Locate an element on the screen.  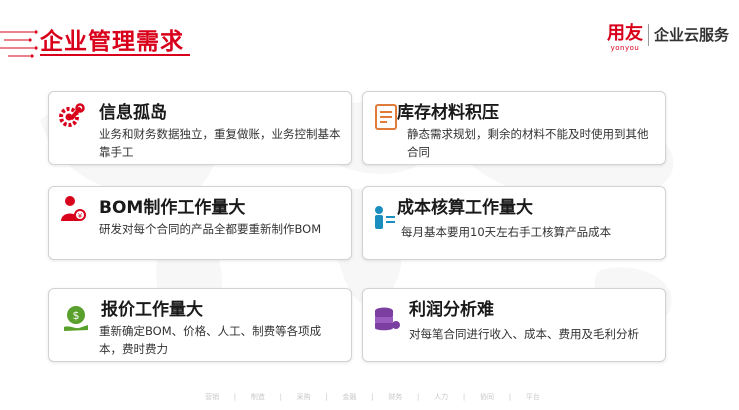
card-title: 库存材料积压 is located at coordinates (448, 113).